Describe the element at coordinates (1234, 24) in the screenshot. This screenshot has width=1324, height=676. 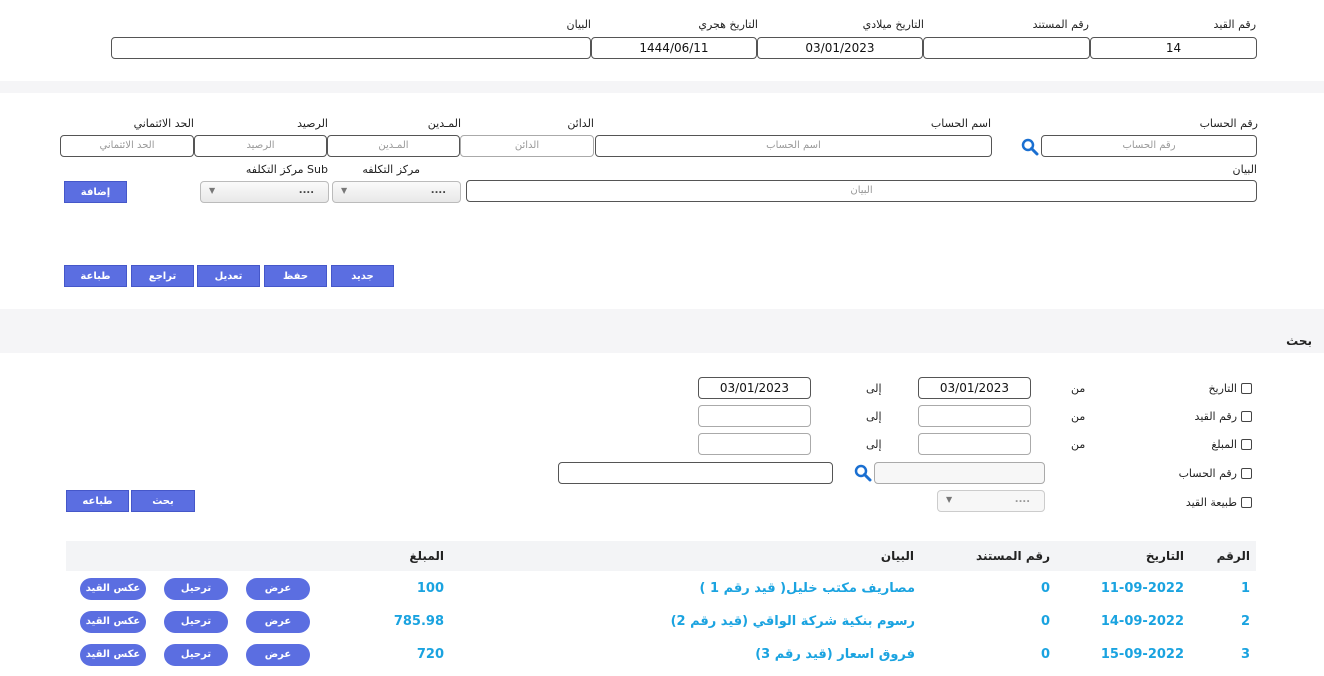
I see `entry-no-label: رقم القيد` at that location.